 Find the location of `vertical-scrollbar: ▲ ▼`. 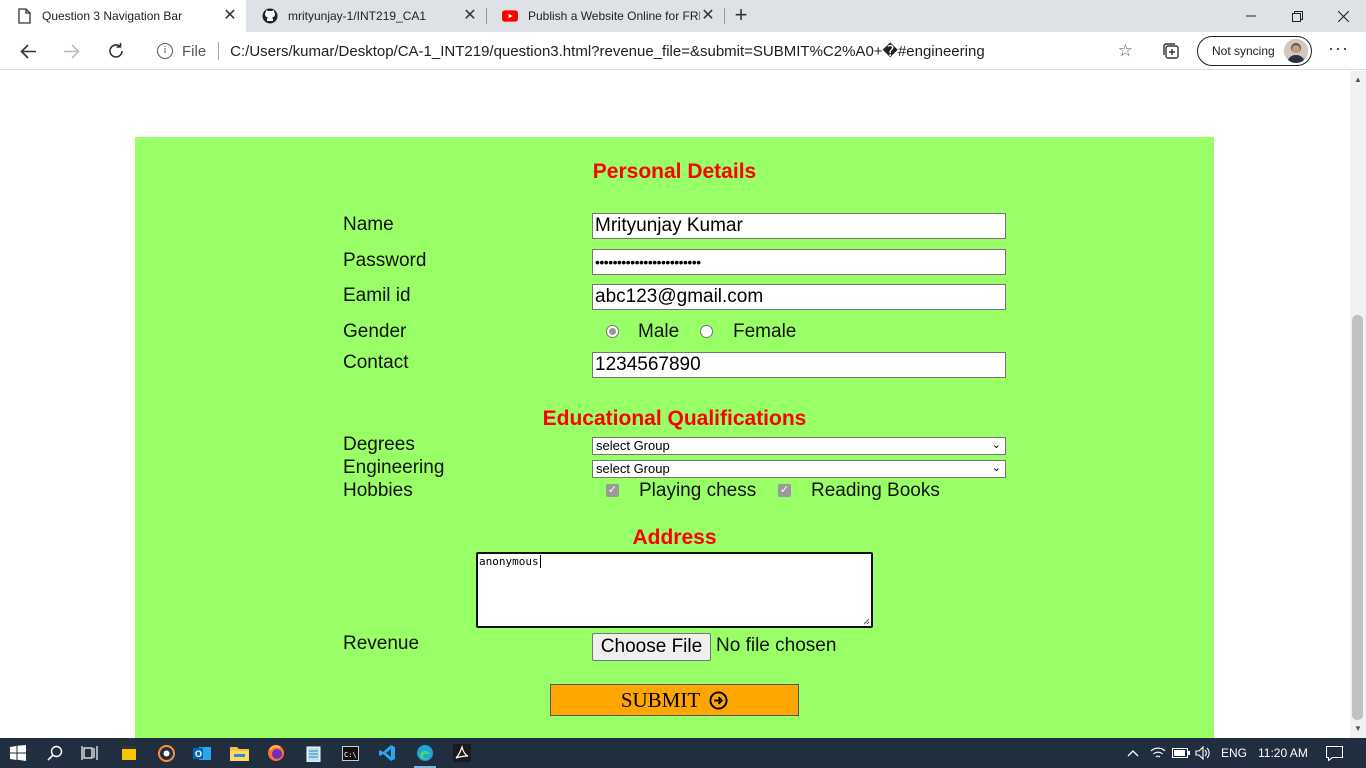

vertical-scrollbar: ▲ ▼ is located at coordinates (1358, 404).